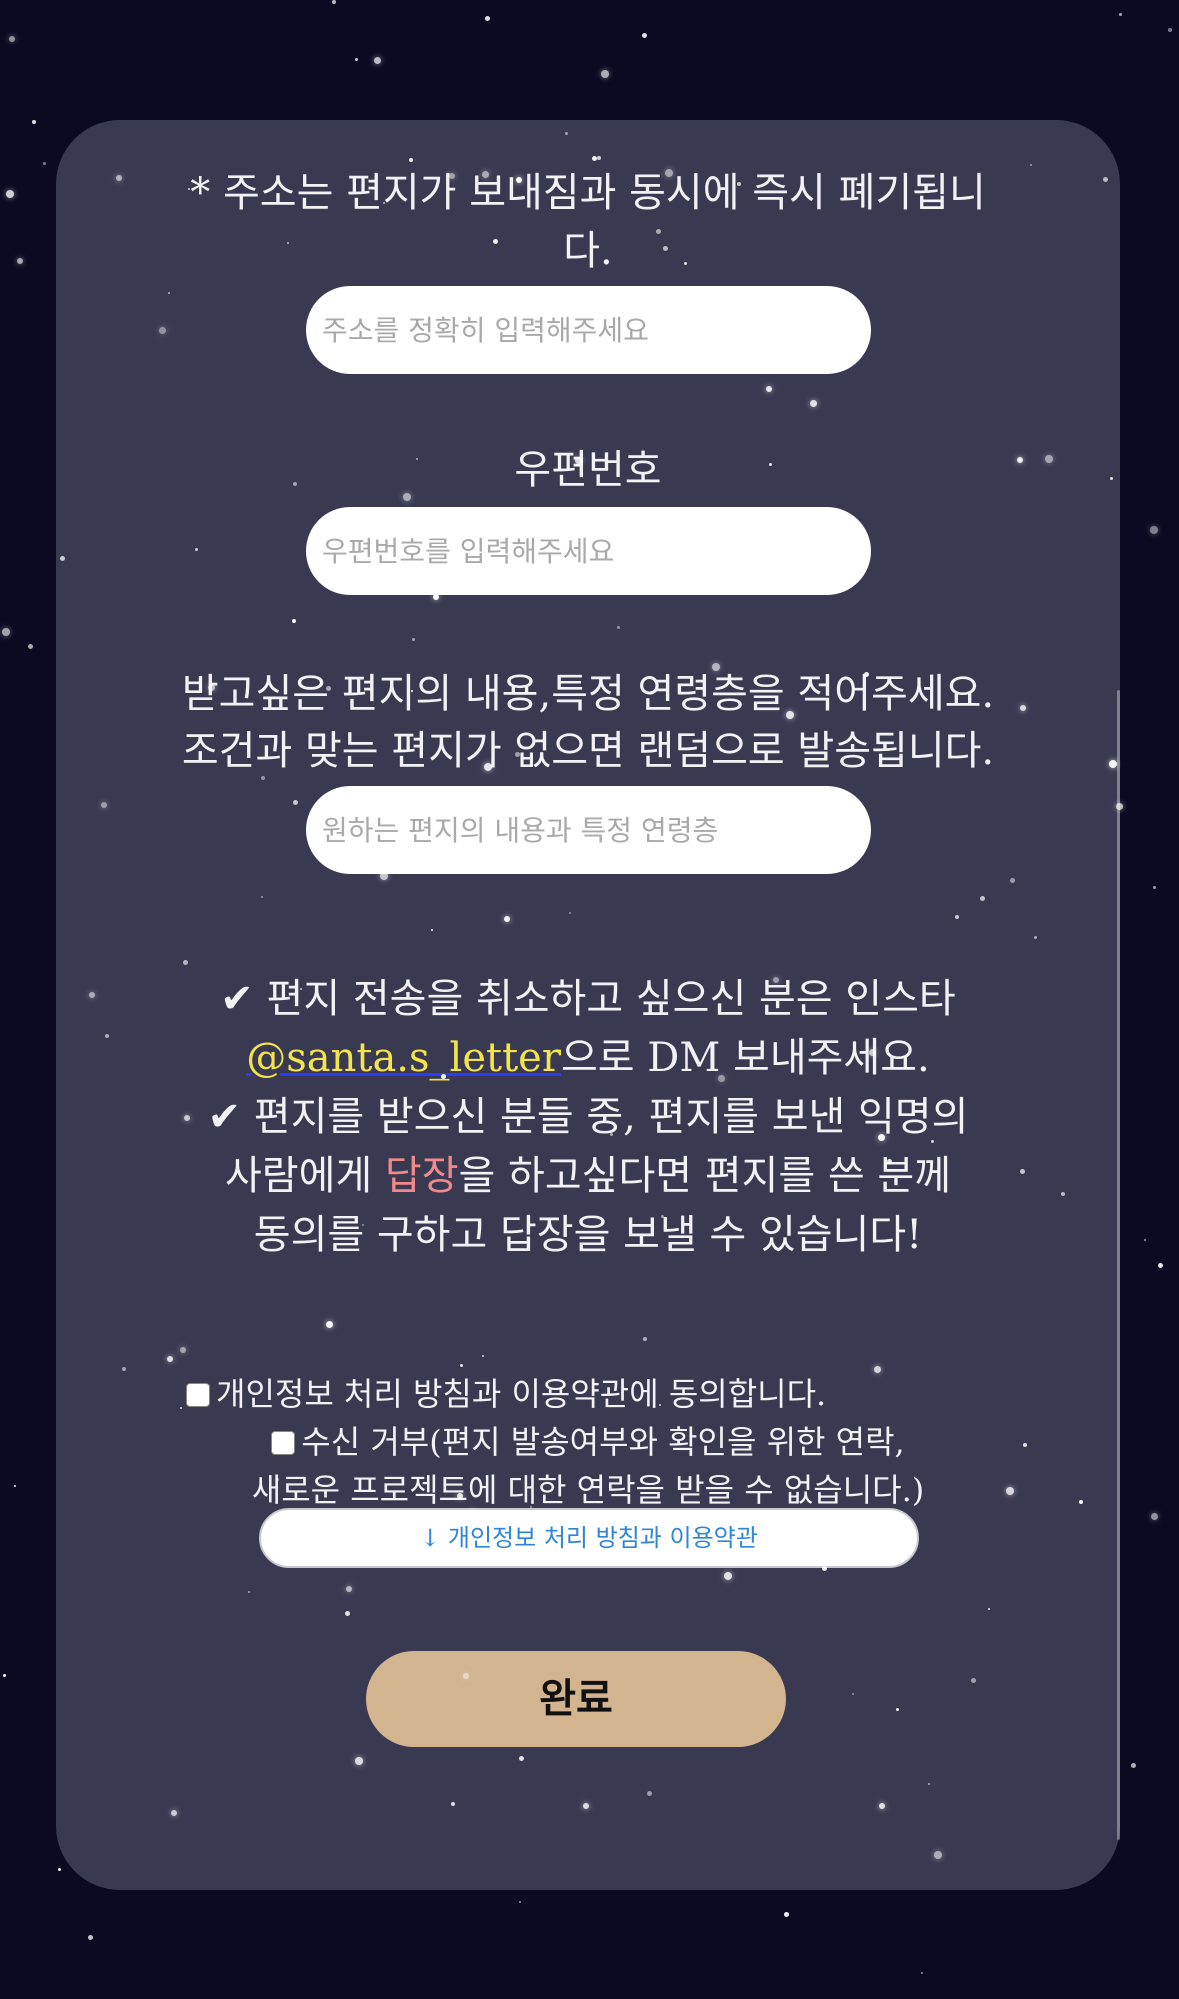  I want to click on notice-line: ✔ 편지 전송을 취소하고 싶으신 분은 인스타, so click(588, 999).